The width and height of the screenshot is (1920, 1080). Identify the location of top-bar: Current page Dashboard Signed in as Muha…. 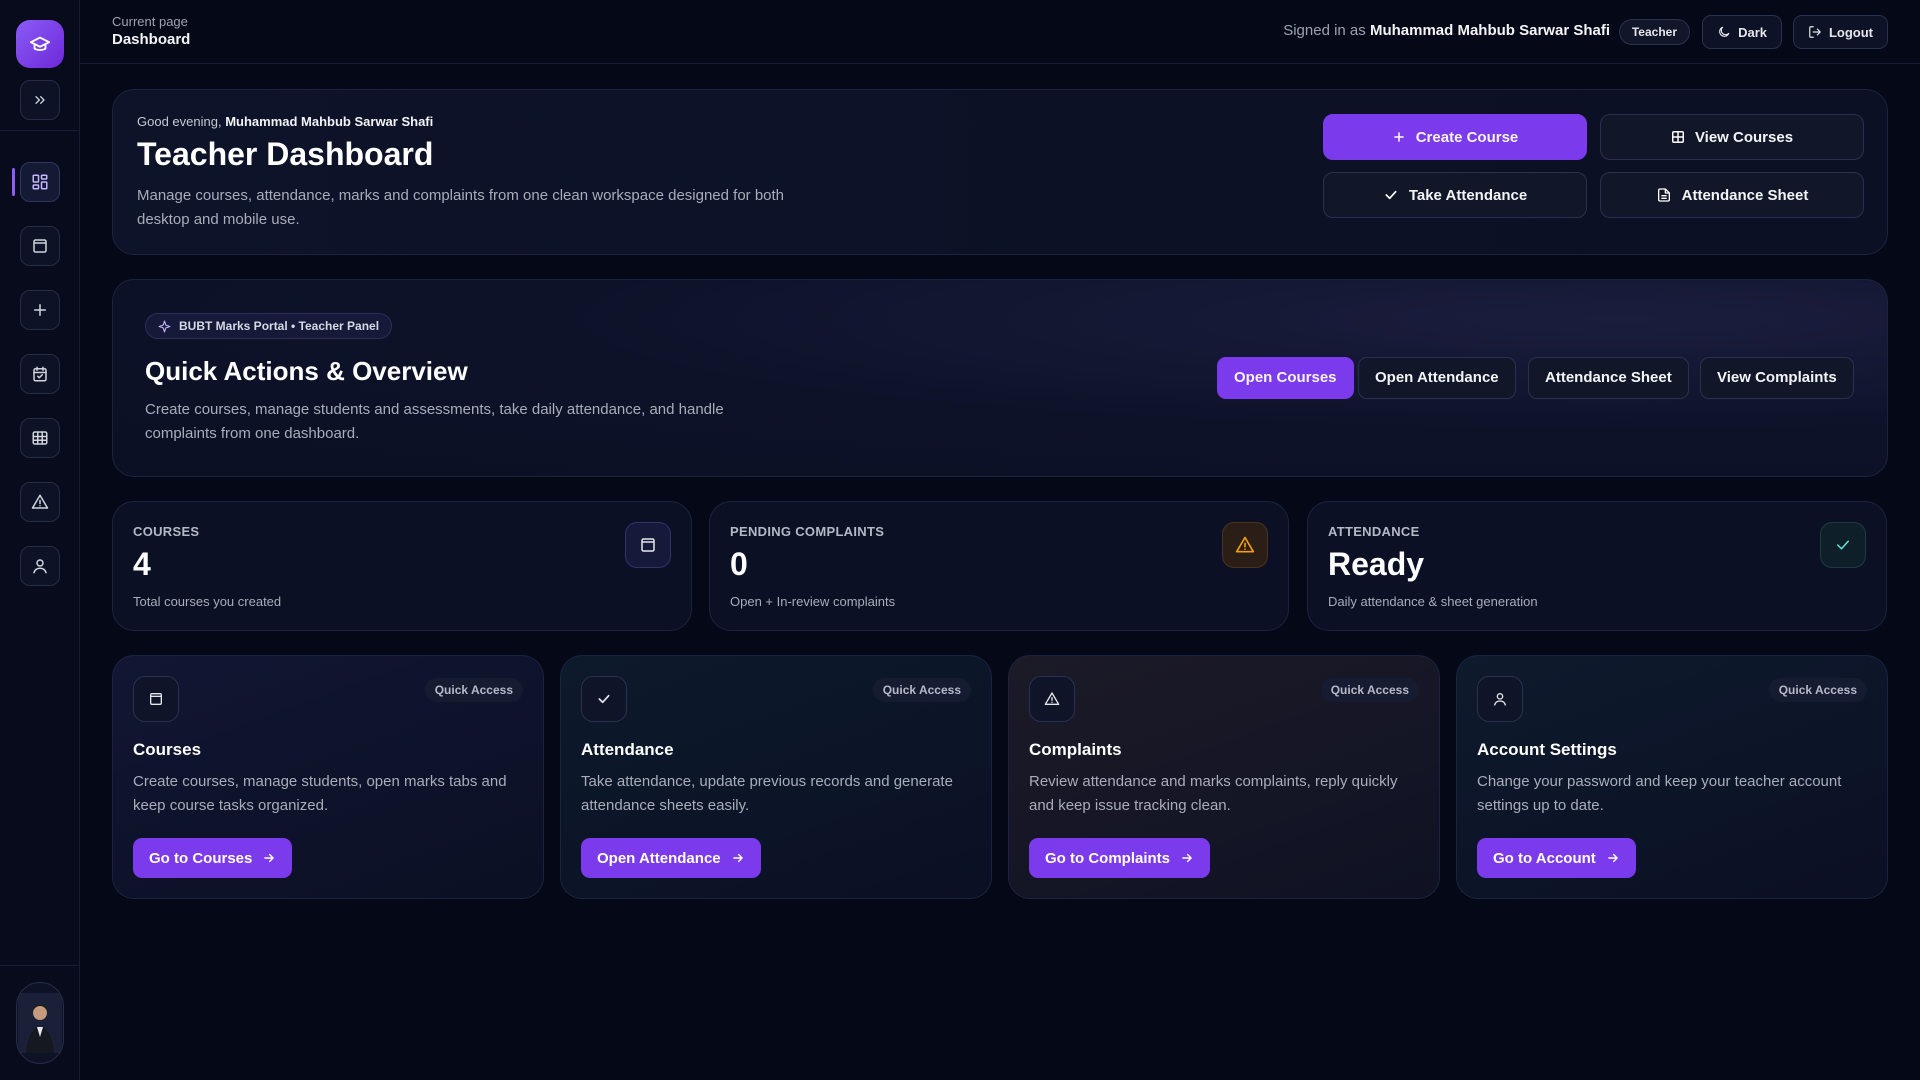
(1000, 32).